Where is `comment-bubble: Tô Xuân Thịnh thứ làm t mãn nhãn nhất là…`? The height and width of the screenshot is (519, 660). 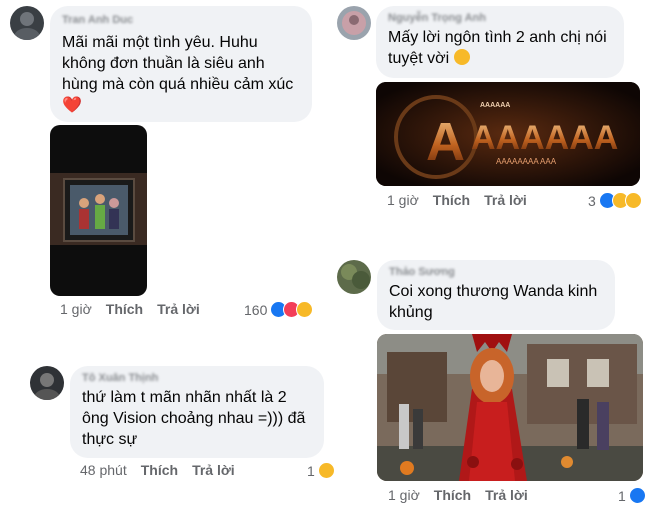 comment-bubble: Tô Xuân Thịnh thứ làm t mãn nhãn nhất là… is located at coordinates (197, 412).